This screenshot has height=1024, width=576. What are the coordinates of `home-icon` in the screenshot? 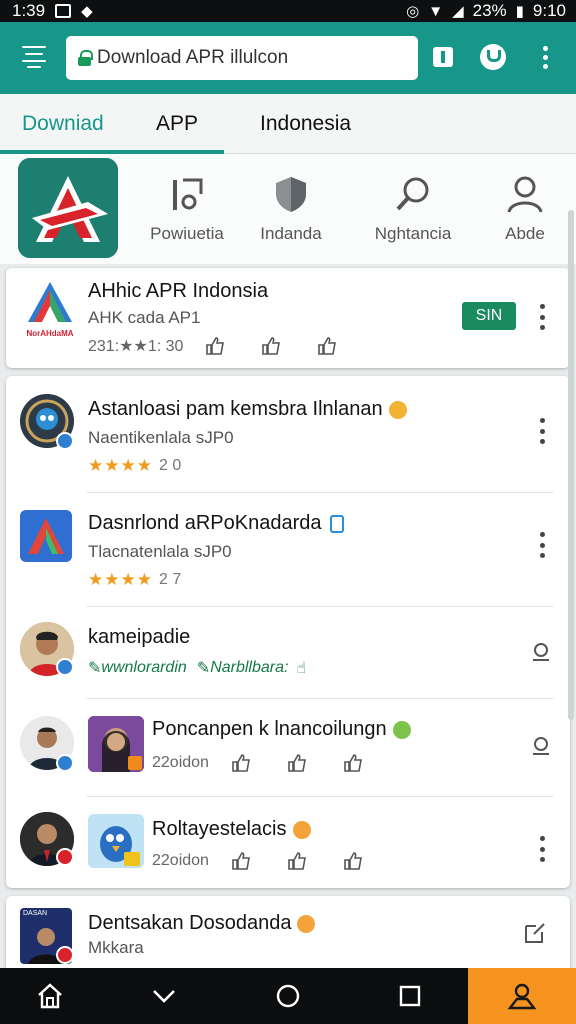 It's located at (50, 996).